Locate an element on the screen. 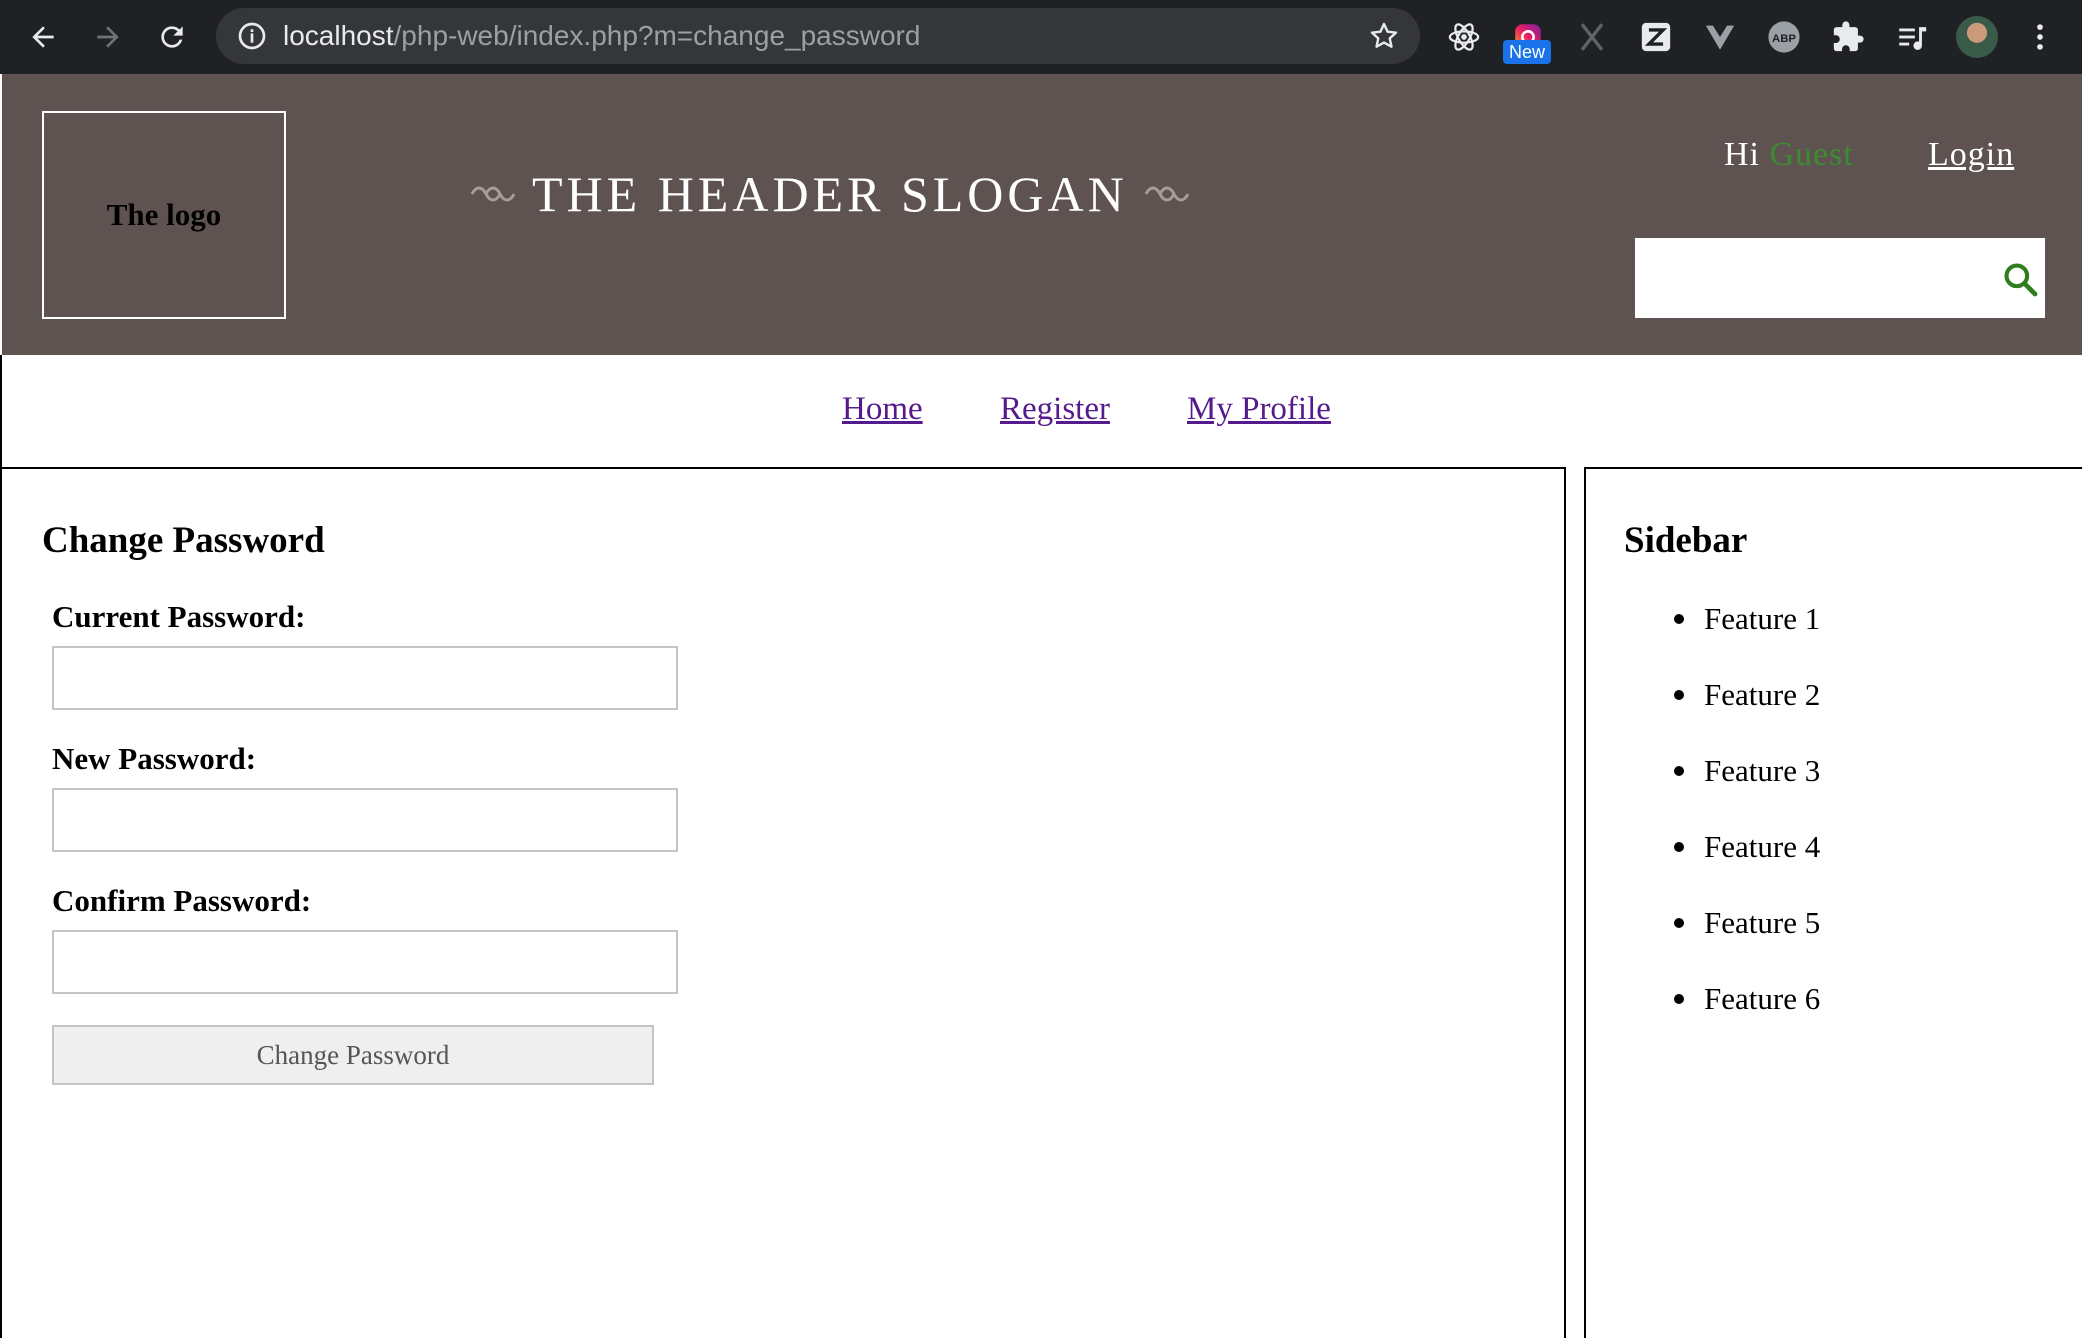 This screenshot has height=1338, width=2082. reading-list-button is located at coordinates (1912, 37).